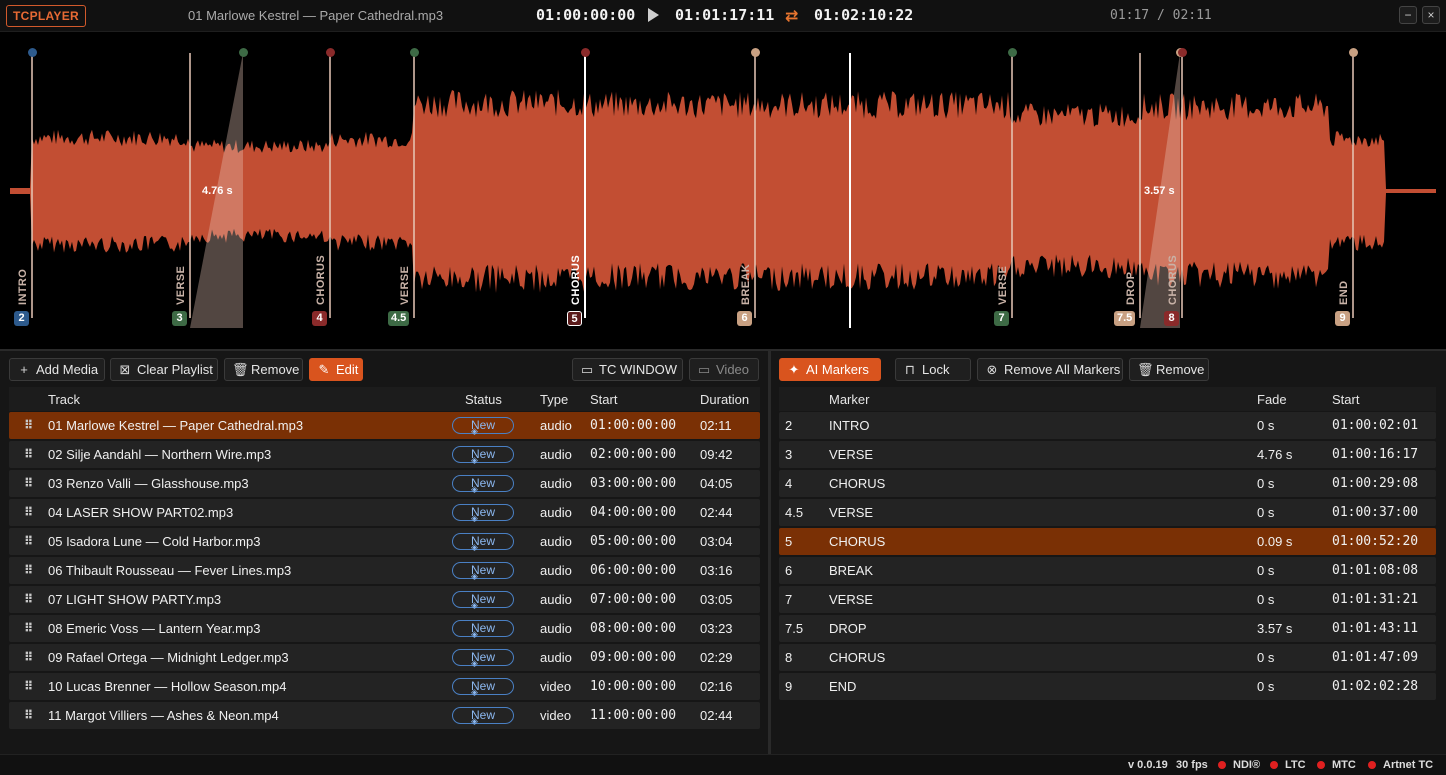 The height and width of the screenshot is (775, 1446). I want to click on marker-badge: 6, so click(744, 318).